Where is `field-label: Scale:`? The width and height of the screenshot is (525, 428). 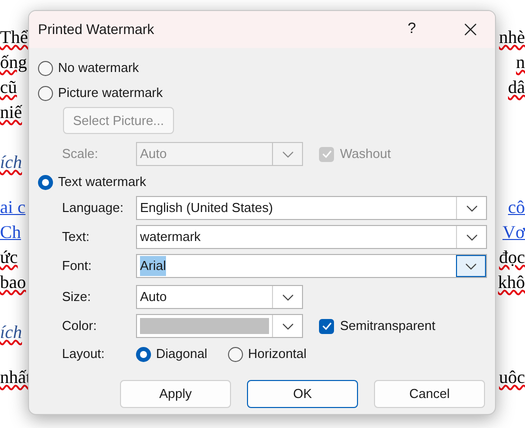
field-label: Scale: is located at coordinates (81, 154).